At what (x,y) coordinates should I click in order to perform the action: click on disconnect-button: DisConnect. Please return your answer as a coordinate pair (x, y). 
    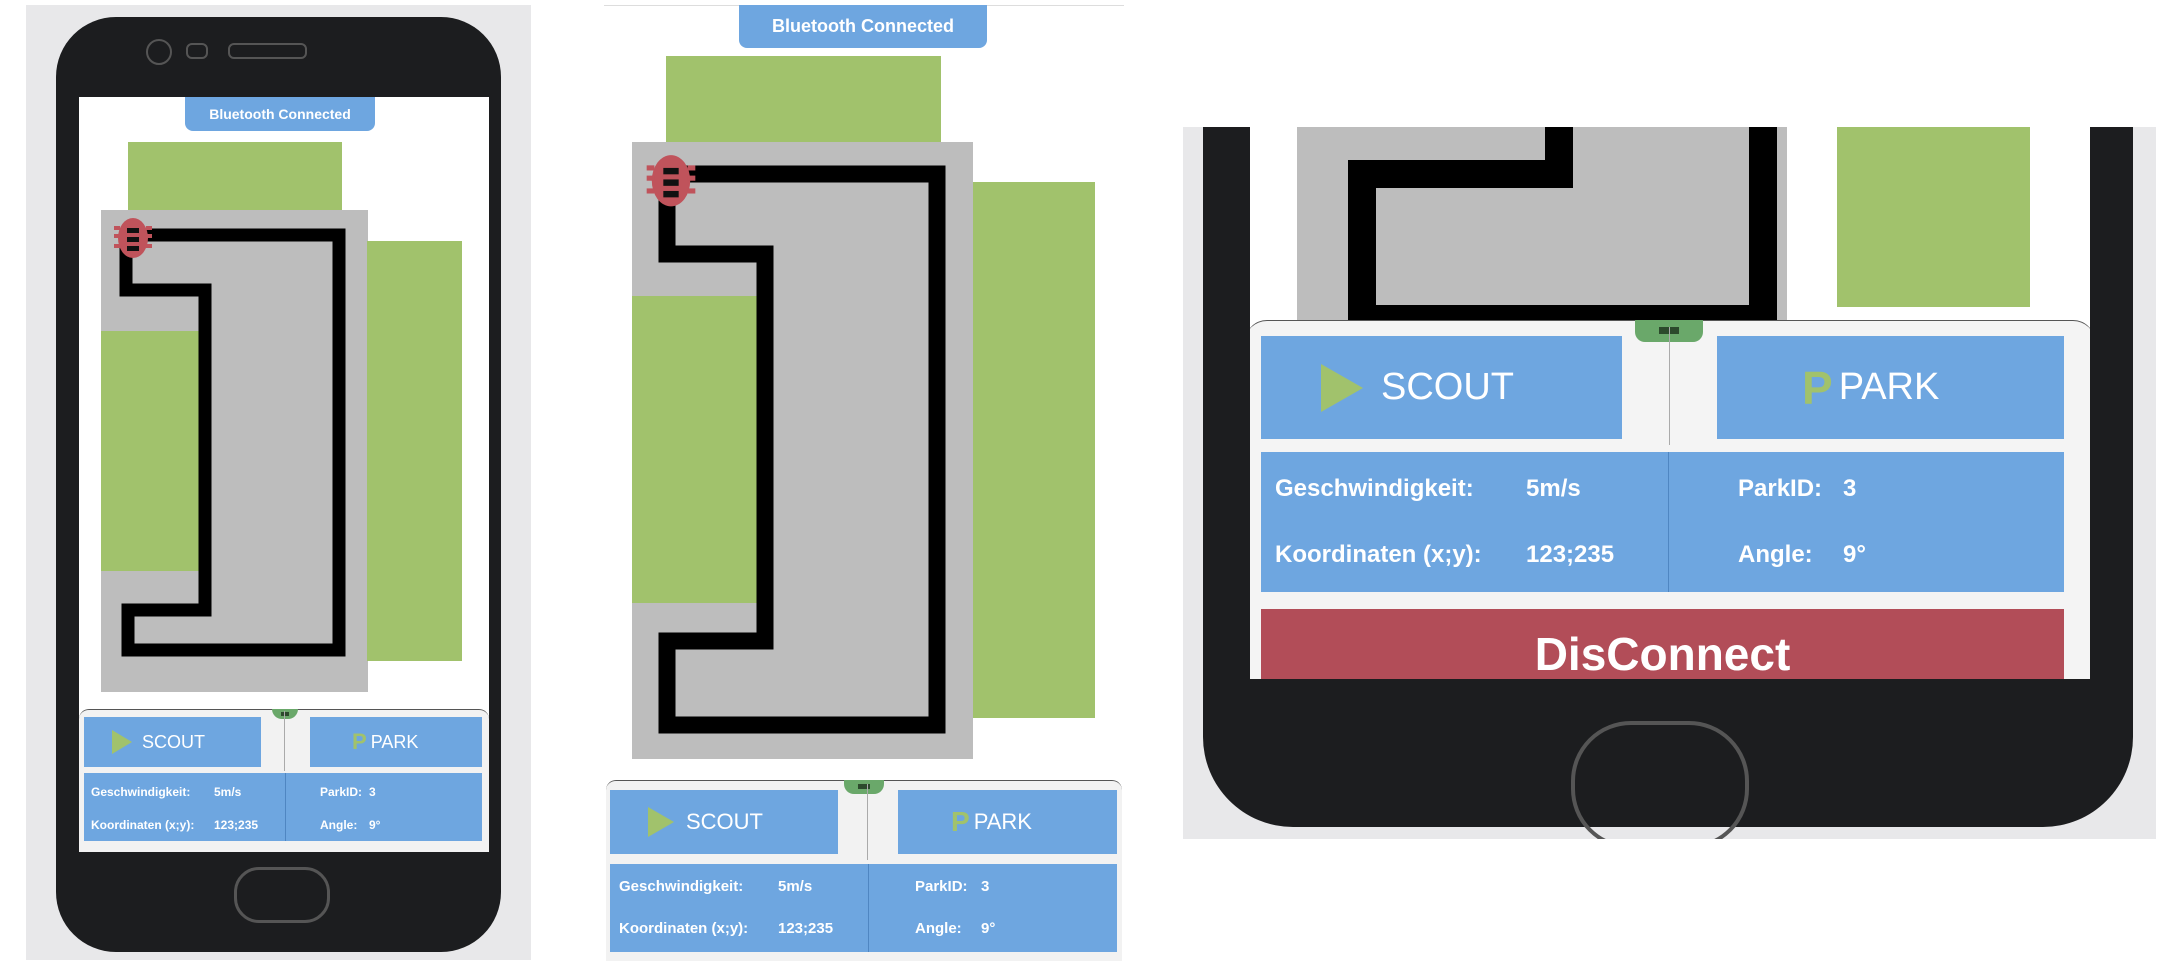
    Looking at the image, I should click on (1662, 644).